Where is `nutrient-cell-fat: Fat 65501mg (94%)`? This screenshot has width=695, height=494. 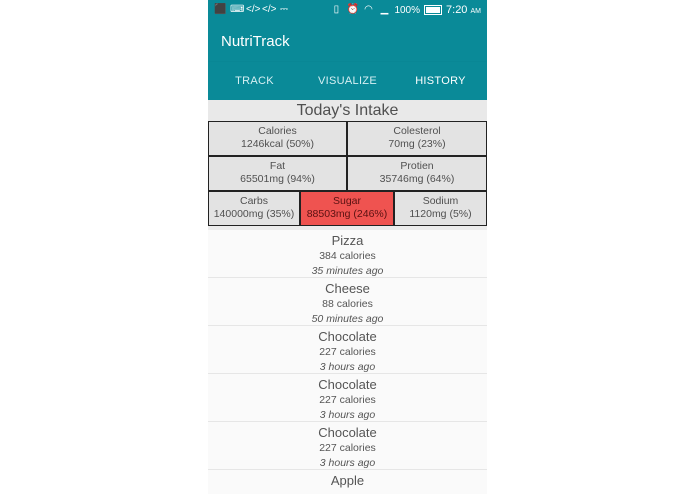
nutrient-cell-fat: Fat 65501mg (94%) is located at coordinates (277, 173).